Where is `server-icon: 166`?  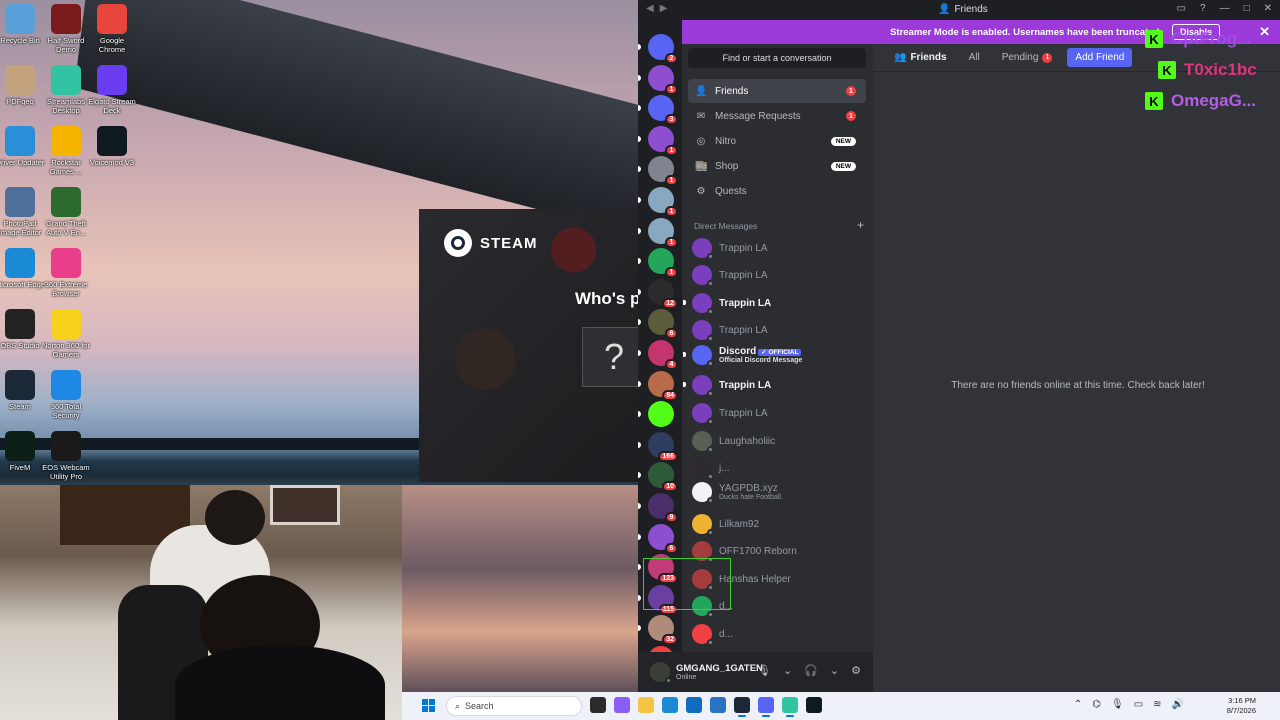 server-icon: 166 is located at coordinates (663, 446).